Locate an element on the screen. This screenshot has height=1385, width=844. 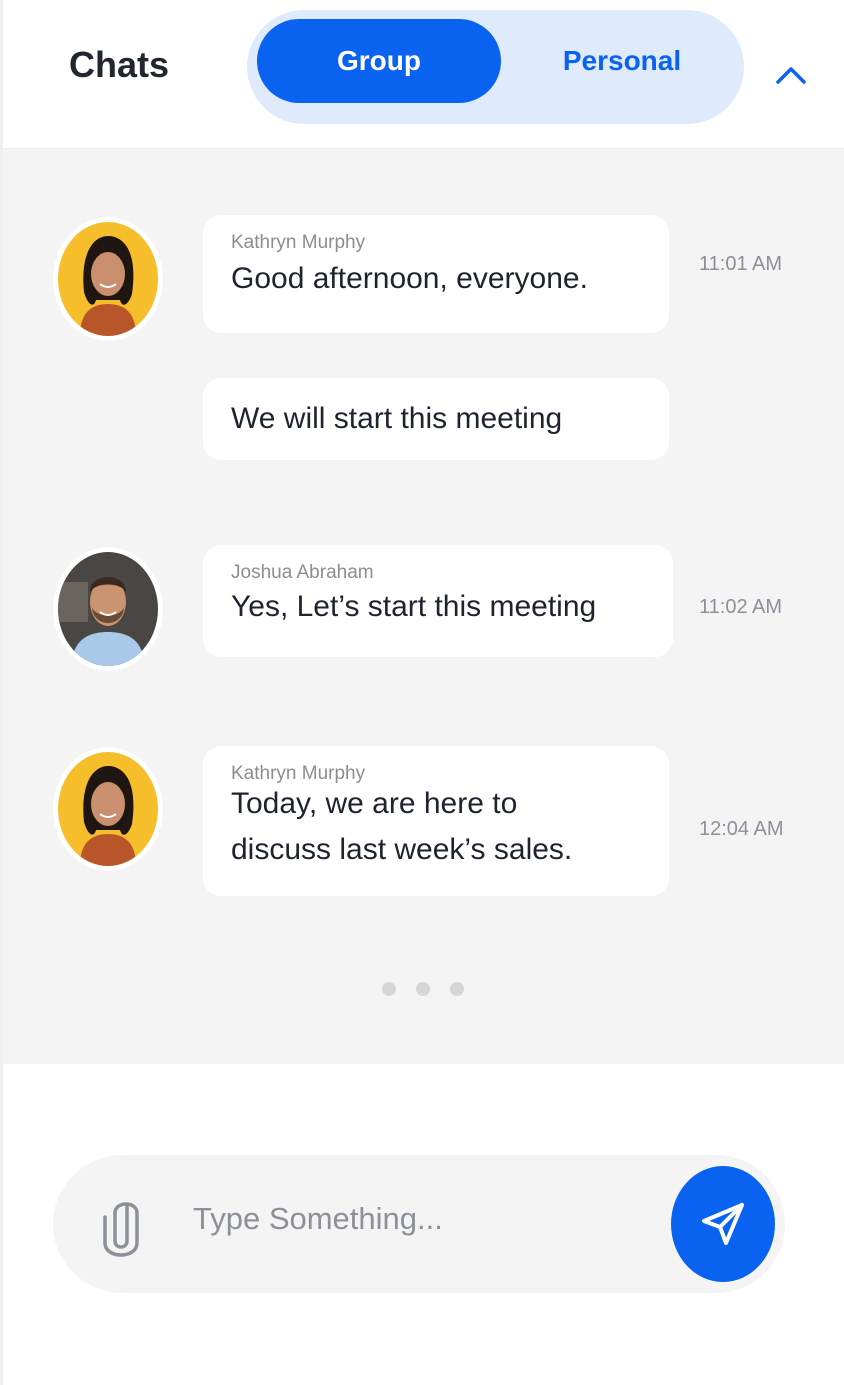
message-sender: Joshua Abraham is located at coordinates (302, 572).